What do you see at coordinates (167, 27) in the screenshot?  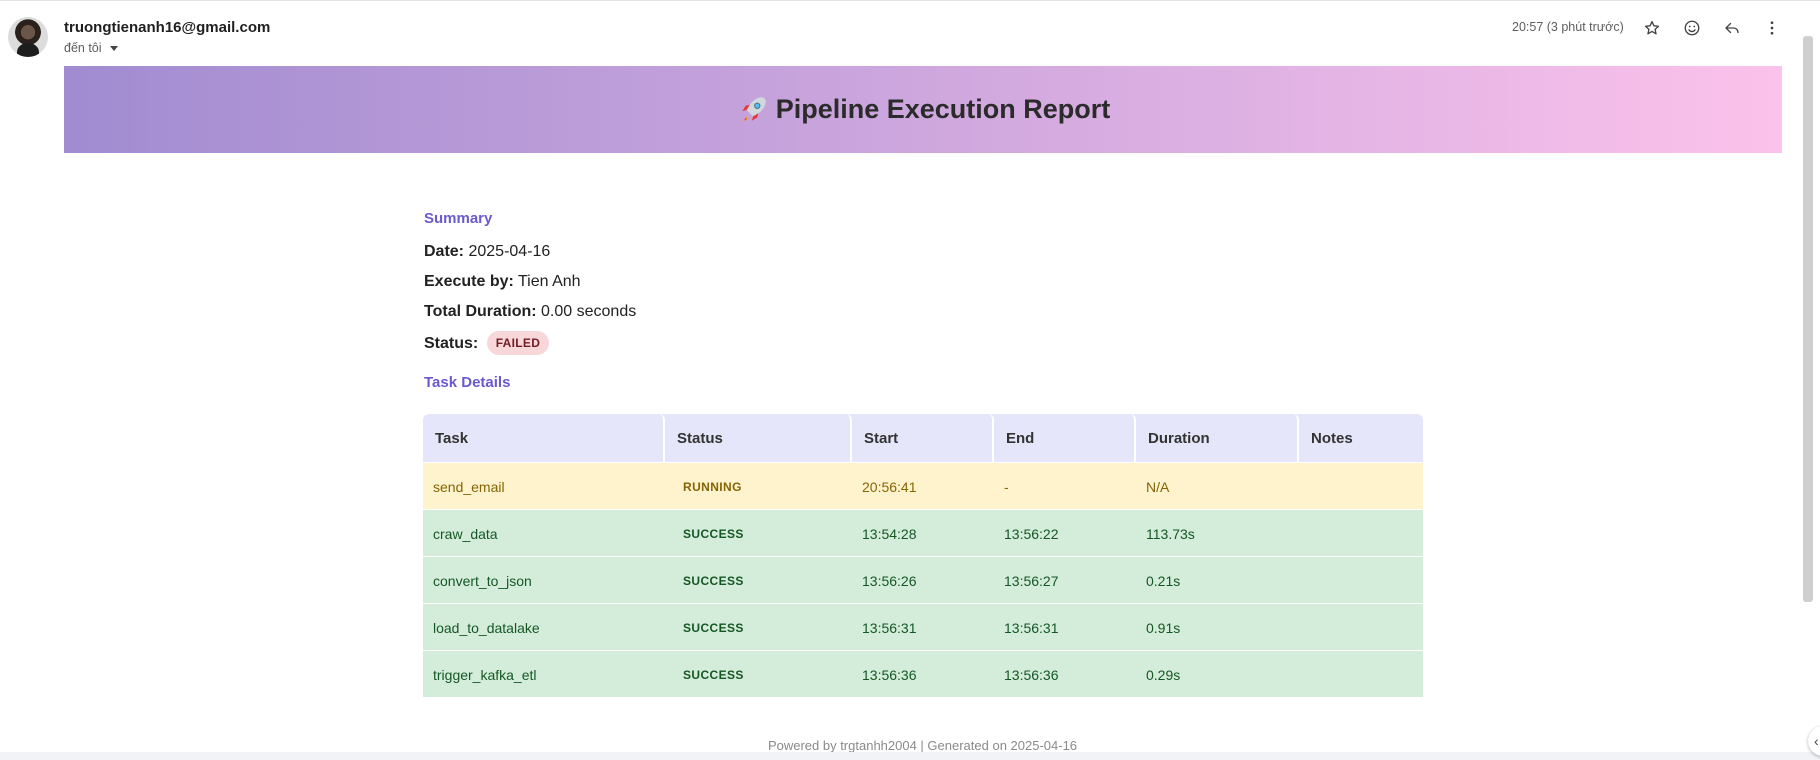 I see `sender-email: truongtienanh16@gmail.com` at bounding box center [167, 27].